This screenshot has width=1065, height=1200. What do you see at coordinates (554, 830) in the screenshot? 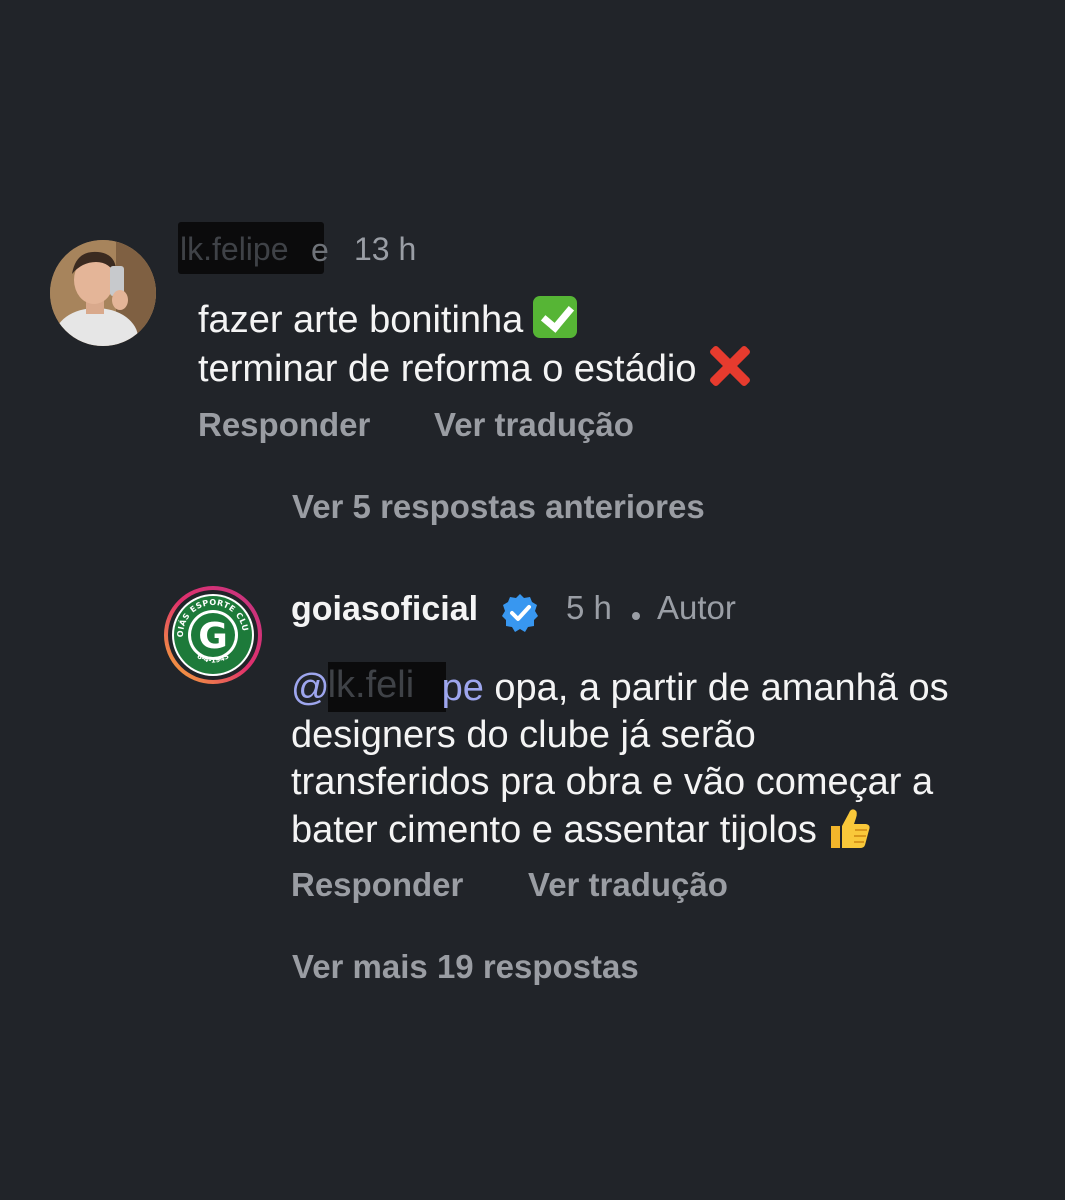
I see `reply-line-4-text: bater cimento e assentar tijolos` at bounding box center [554, 830].